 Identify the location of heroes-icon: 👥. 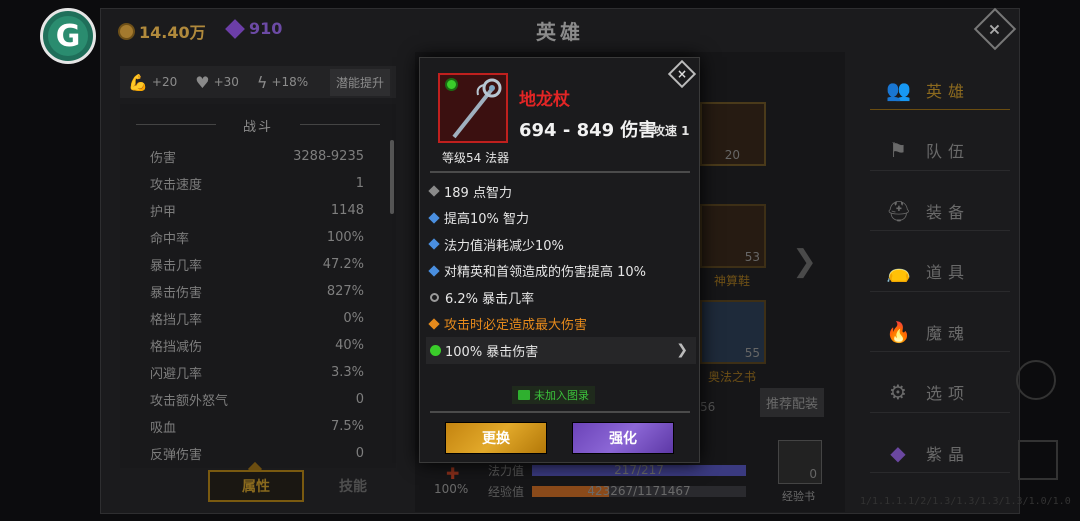
(898, 89).